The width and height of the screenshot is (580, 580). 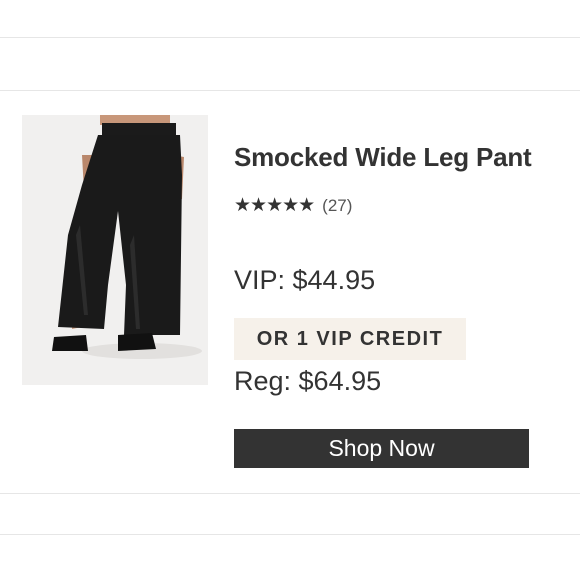 I want to click on product-image, so click(x=115, y=250).